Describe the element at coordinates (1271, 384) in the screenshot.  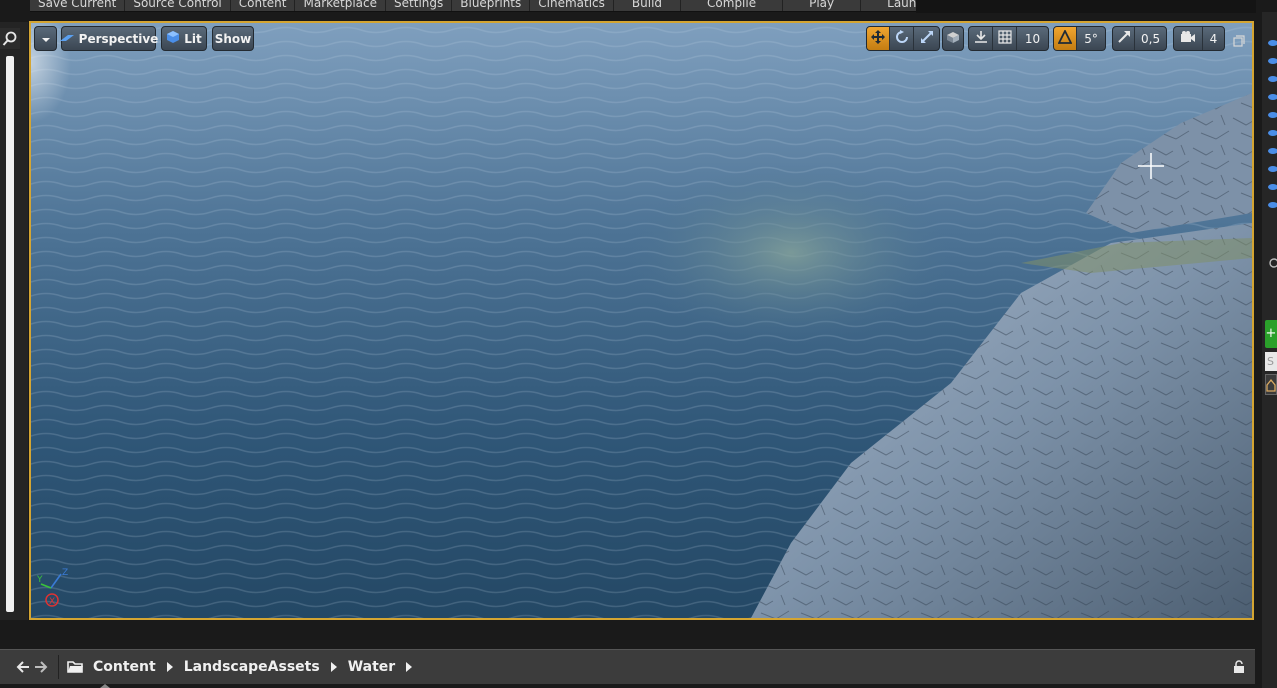
I see `home-icon` at that location.